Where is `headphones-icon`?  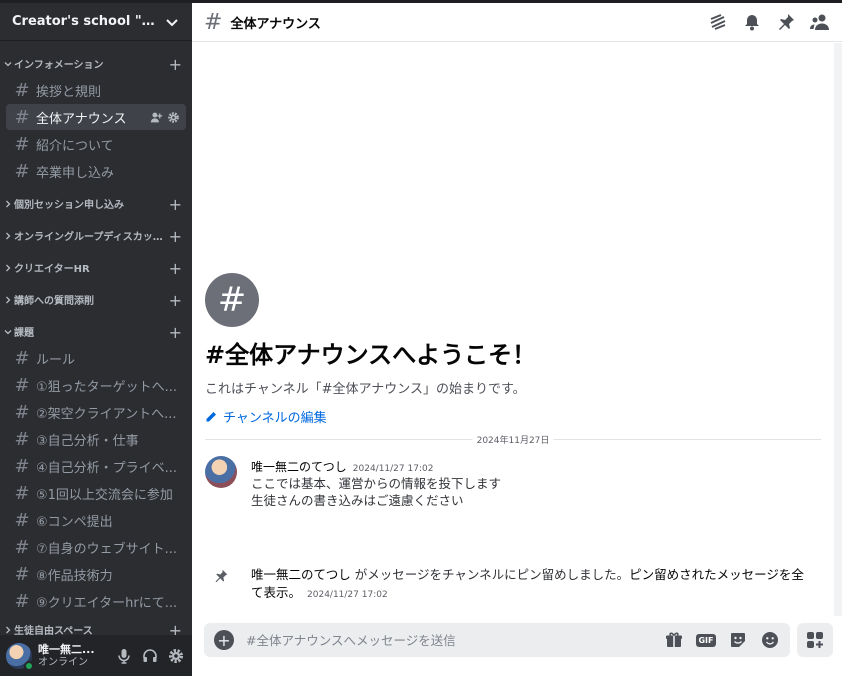
headphones-icon is located at coordinates (150, 656).